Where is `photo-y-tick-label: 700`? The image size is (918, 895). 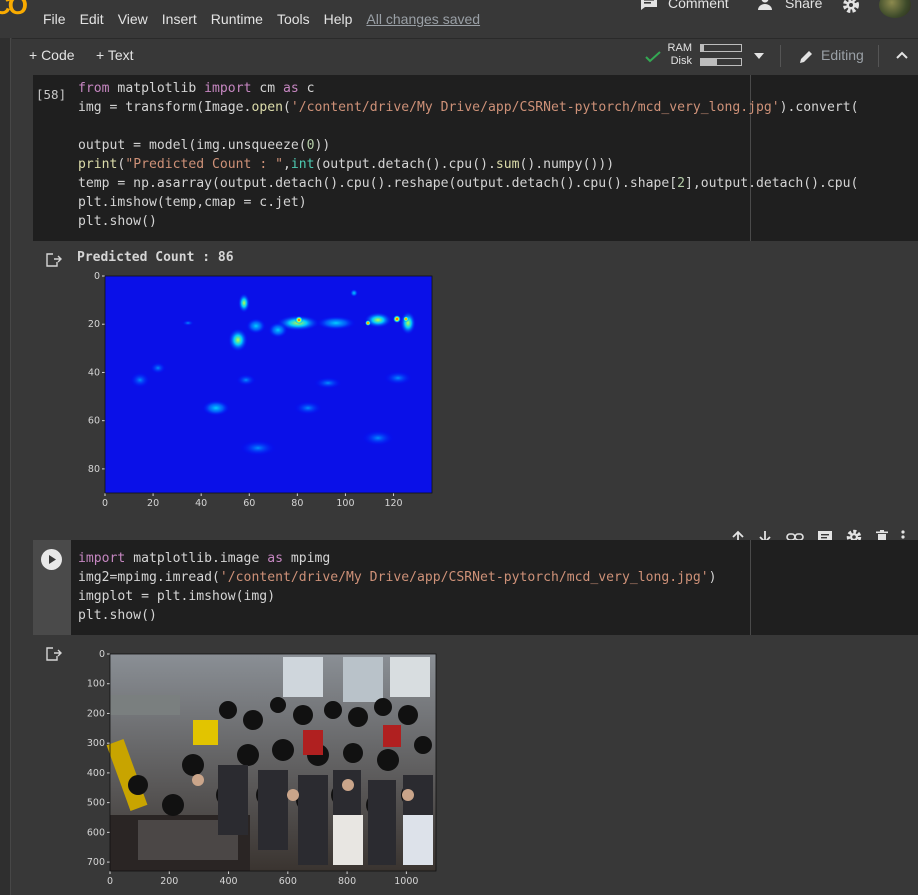 photo-y-tick-label: 700 is located at coordinates (96, 862).